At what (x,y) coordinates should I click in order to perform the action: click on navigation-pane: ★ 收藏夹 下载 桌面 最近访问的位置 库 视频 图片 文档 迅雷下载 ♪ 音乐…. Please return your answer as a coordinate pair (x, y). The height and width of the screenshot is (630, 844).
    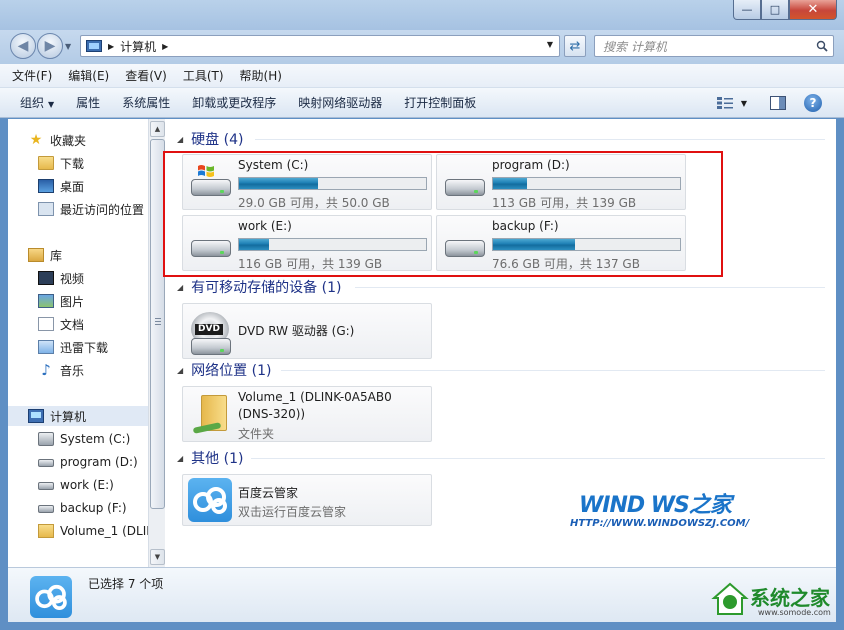
    Looking at the image, I should click on (78, 343).